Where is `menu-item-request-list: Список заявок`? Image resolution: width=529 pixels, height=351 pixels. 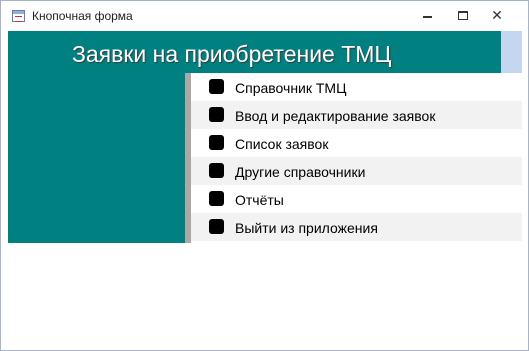
menu-item-request-list: Список заявок is located at coordinates (356, 143).